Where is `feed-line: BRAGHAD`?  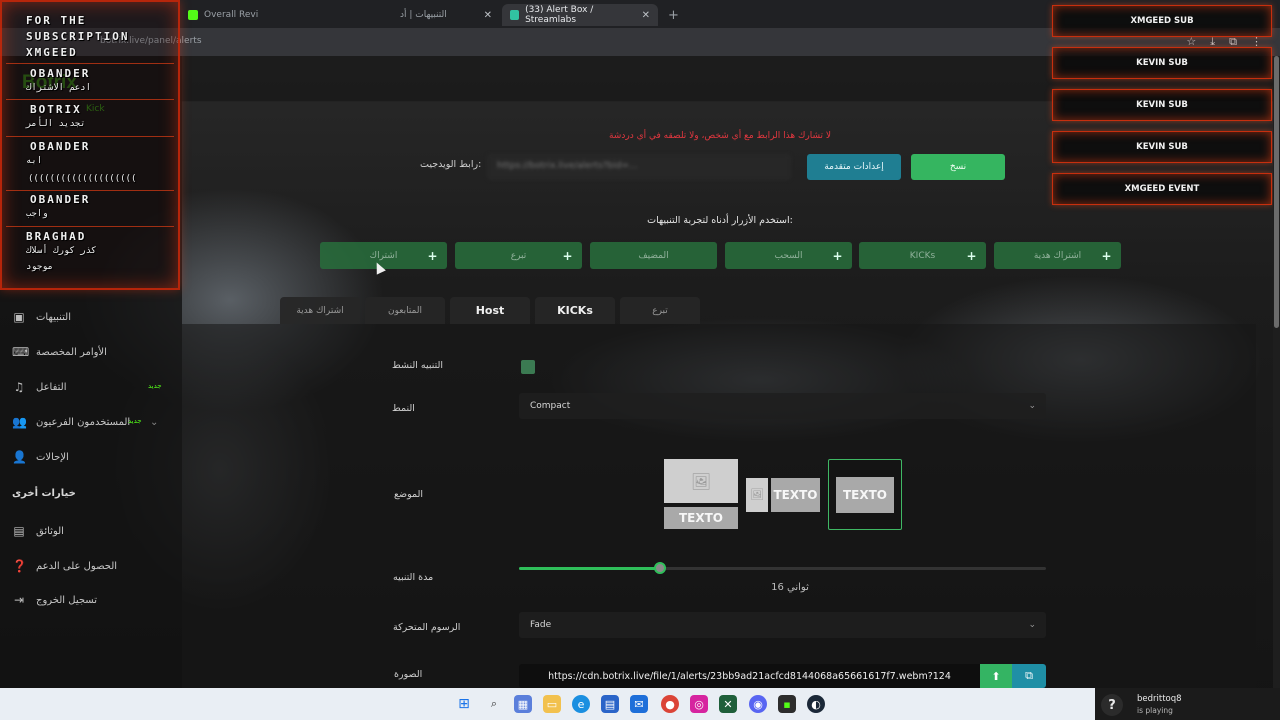
feed-line: BRAGHAD is located at coordinates (56, 236).